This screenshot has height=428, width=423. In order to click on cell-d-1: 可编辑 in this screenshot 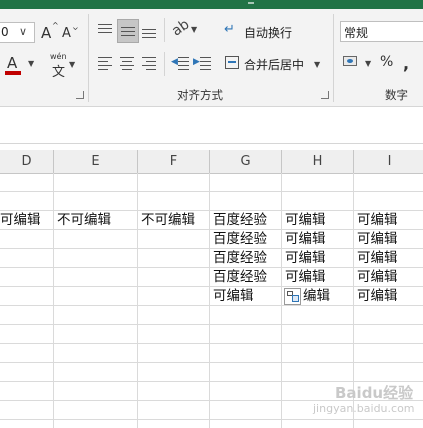, I will do `click(20, 220)`.